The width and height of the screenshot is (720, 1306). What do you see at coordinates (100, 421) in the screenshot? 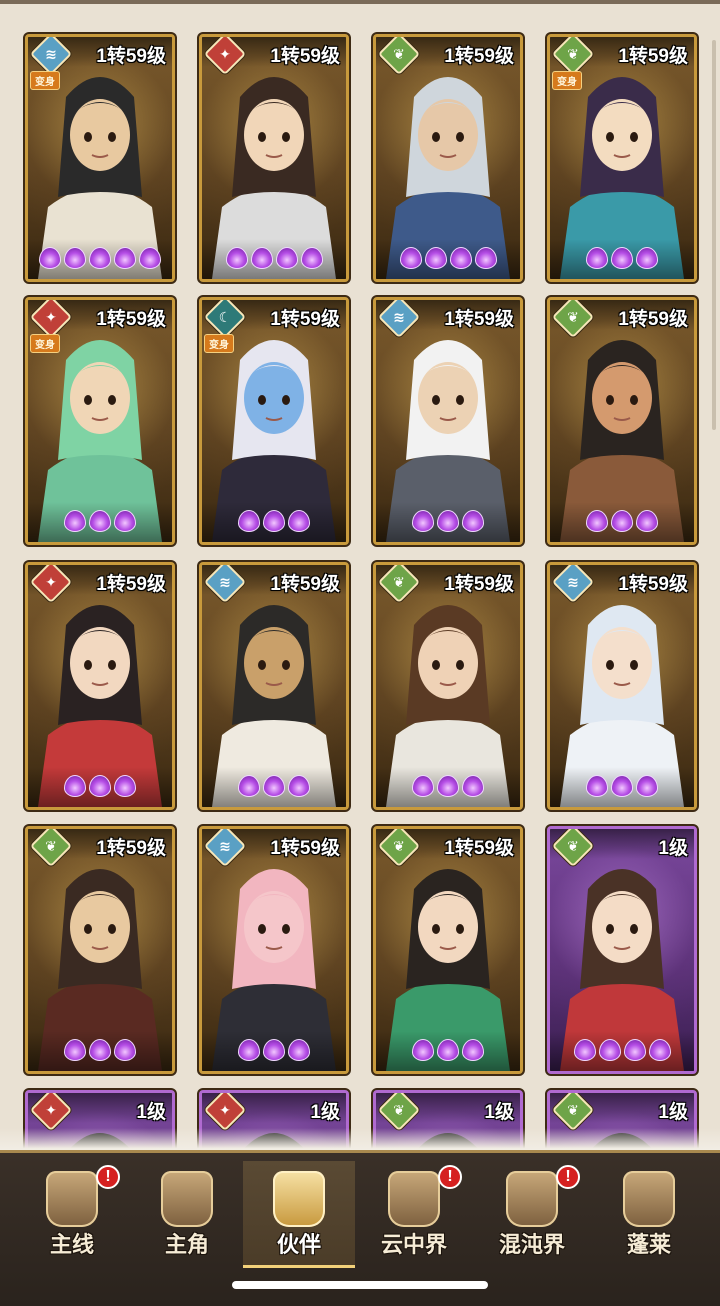
I see `partner-card: ✦ 1转59级 变身` at bounding box center [100, 421].